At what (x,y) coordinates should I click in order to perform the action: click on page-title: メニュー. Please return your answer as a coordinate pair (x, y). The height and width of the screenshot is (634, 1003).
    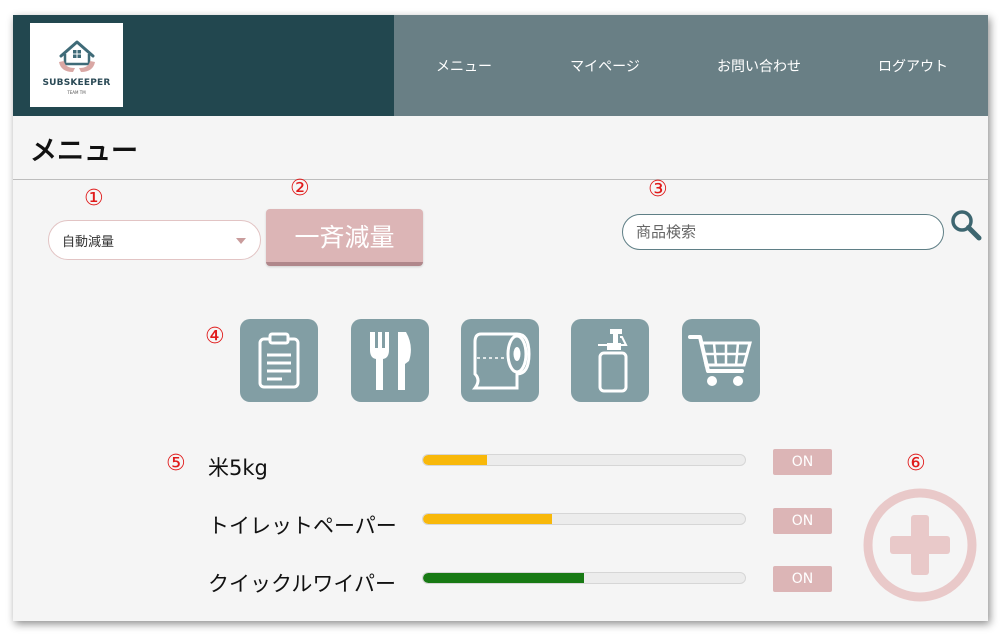
    Looking at the image, I should click on (84, 151).